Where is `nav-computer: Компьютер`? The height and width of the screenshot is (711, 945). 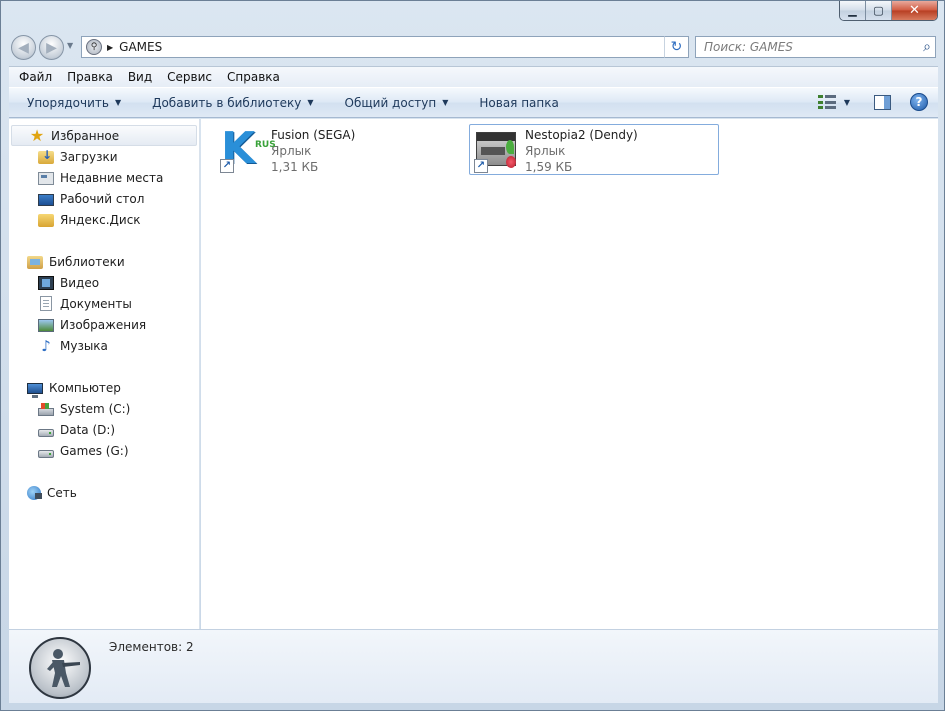
nav-computer: Компьютер is located at coordinates (104, 387).